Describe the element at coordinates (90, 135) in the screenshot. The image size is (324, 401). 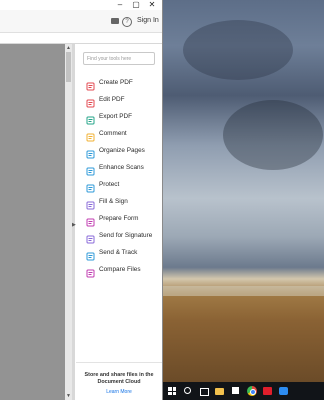
I see `comment-icon` at that location.